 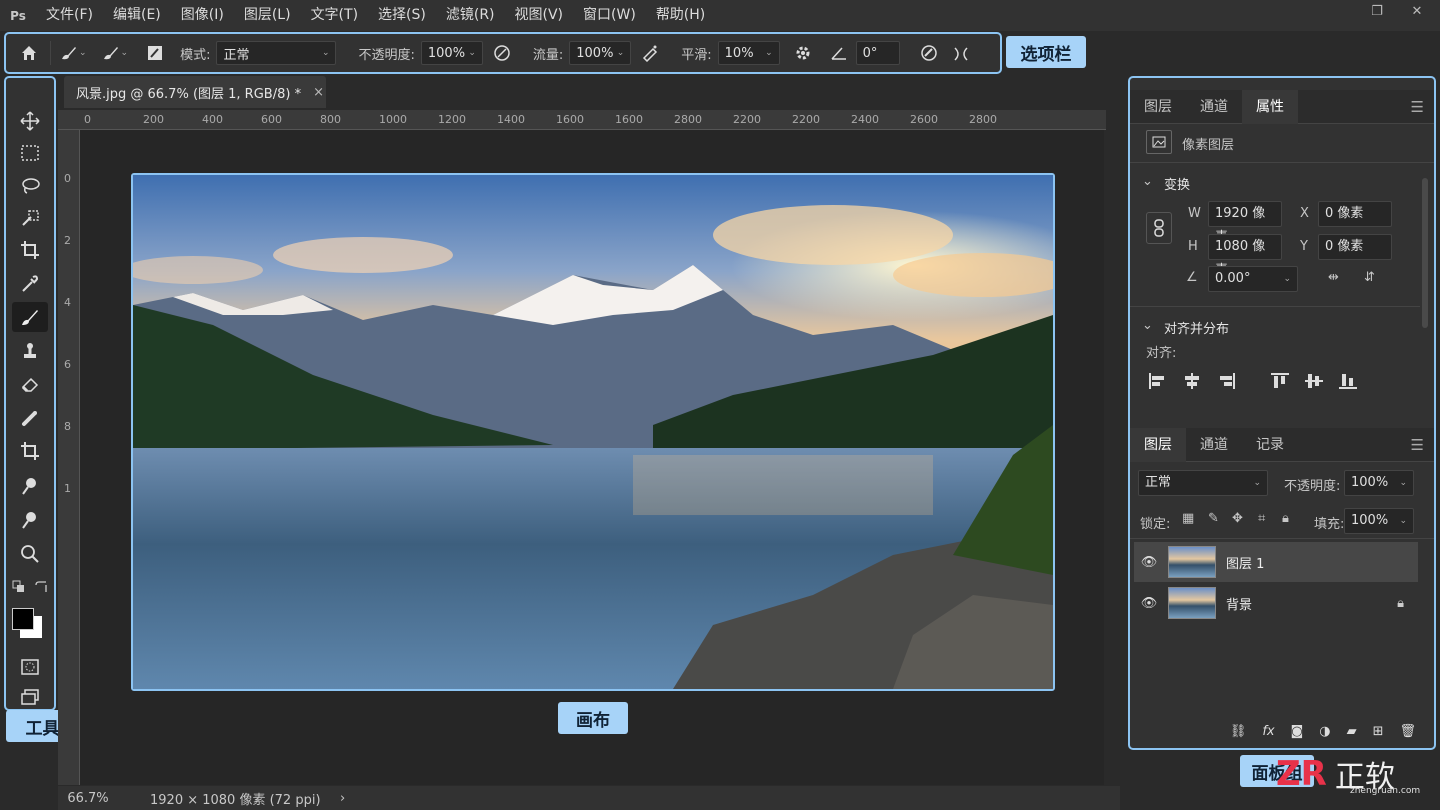 What do you see at coordinates (1253, 279) in the screenshot?
I see `rotate-angle-input: 0.00° ⌄` at bounding box center [1253, 279].